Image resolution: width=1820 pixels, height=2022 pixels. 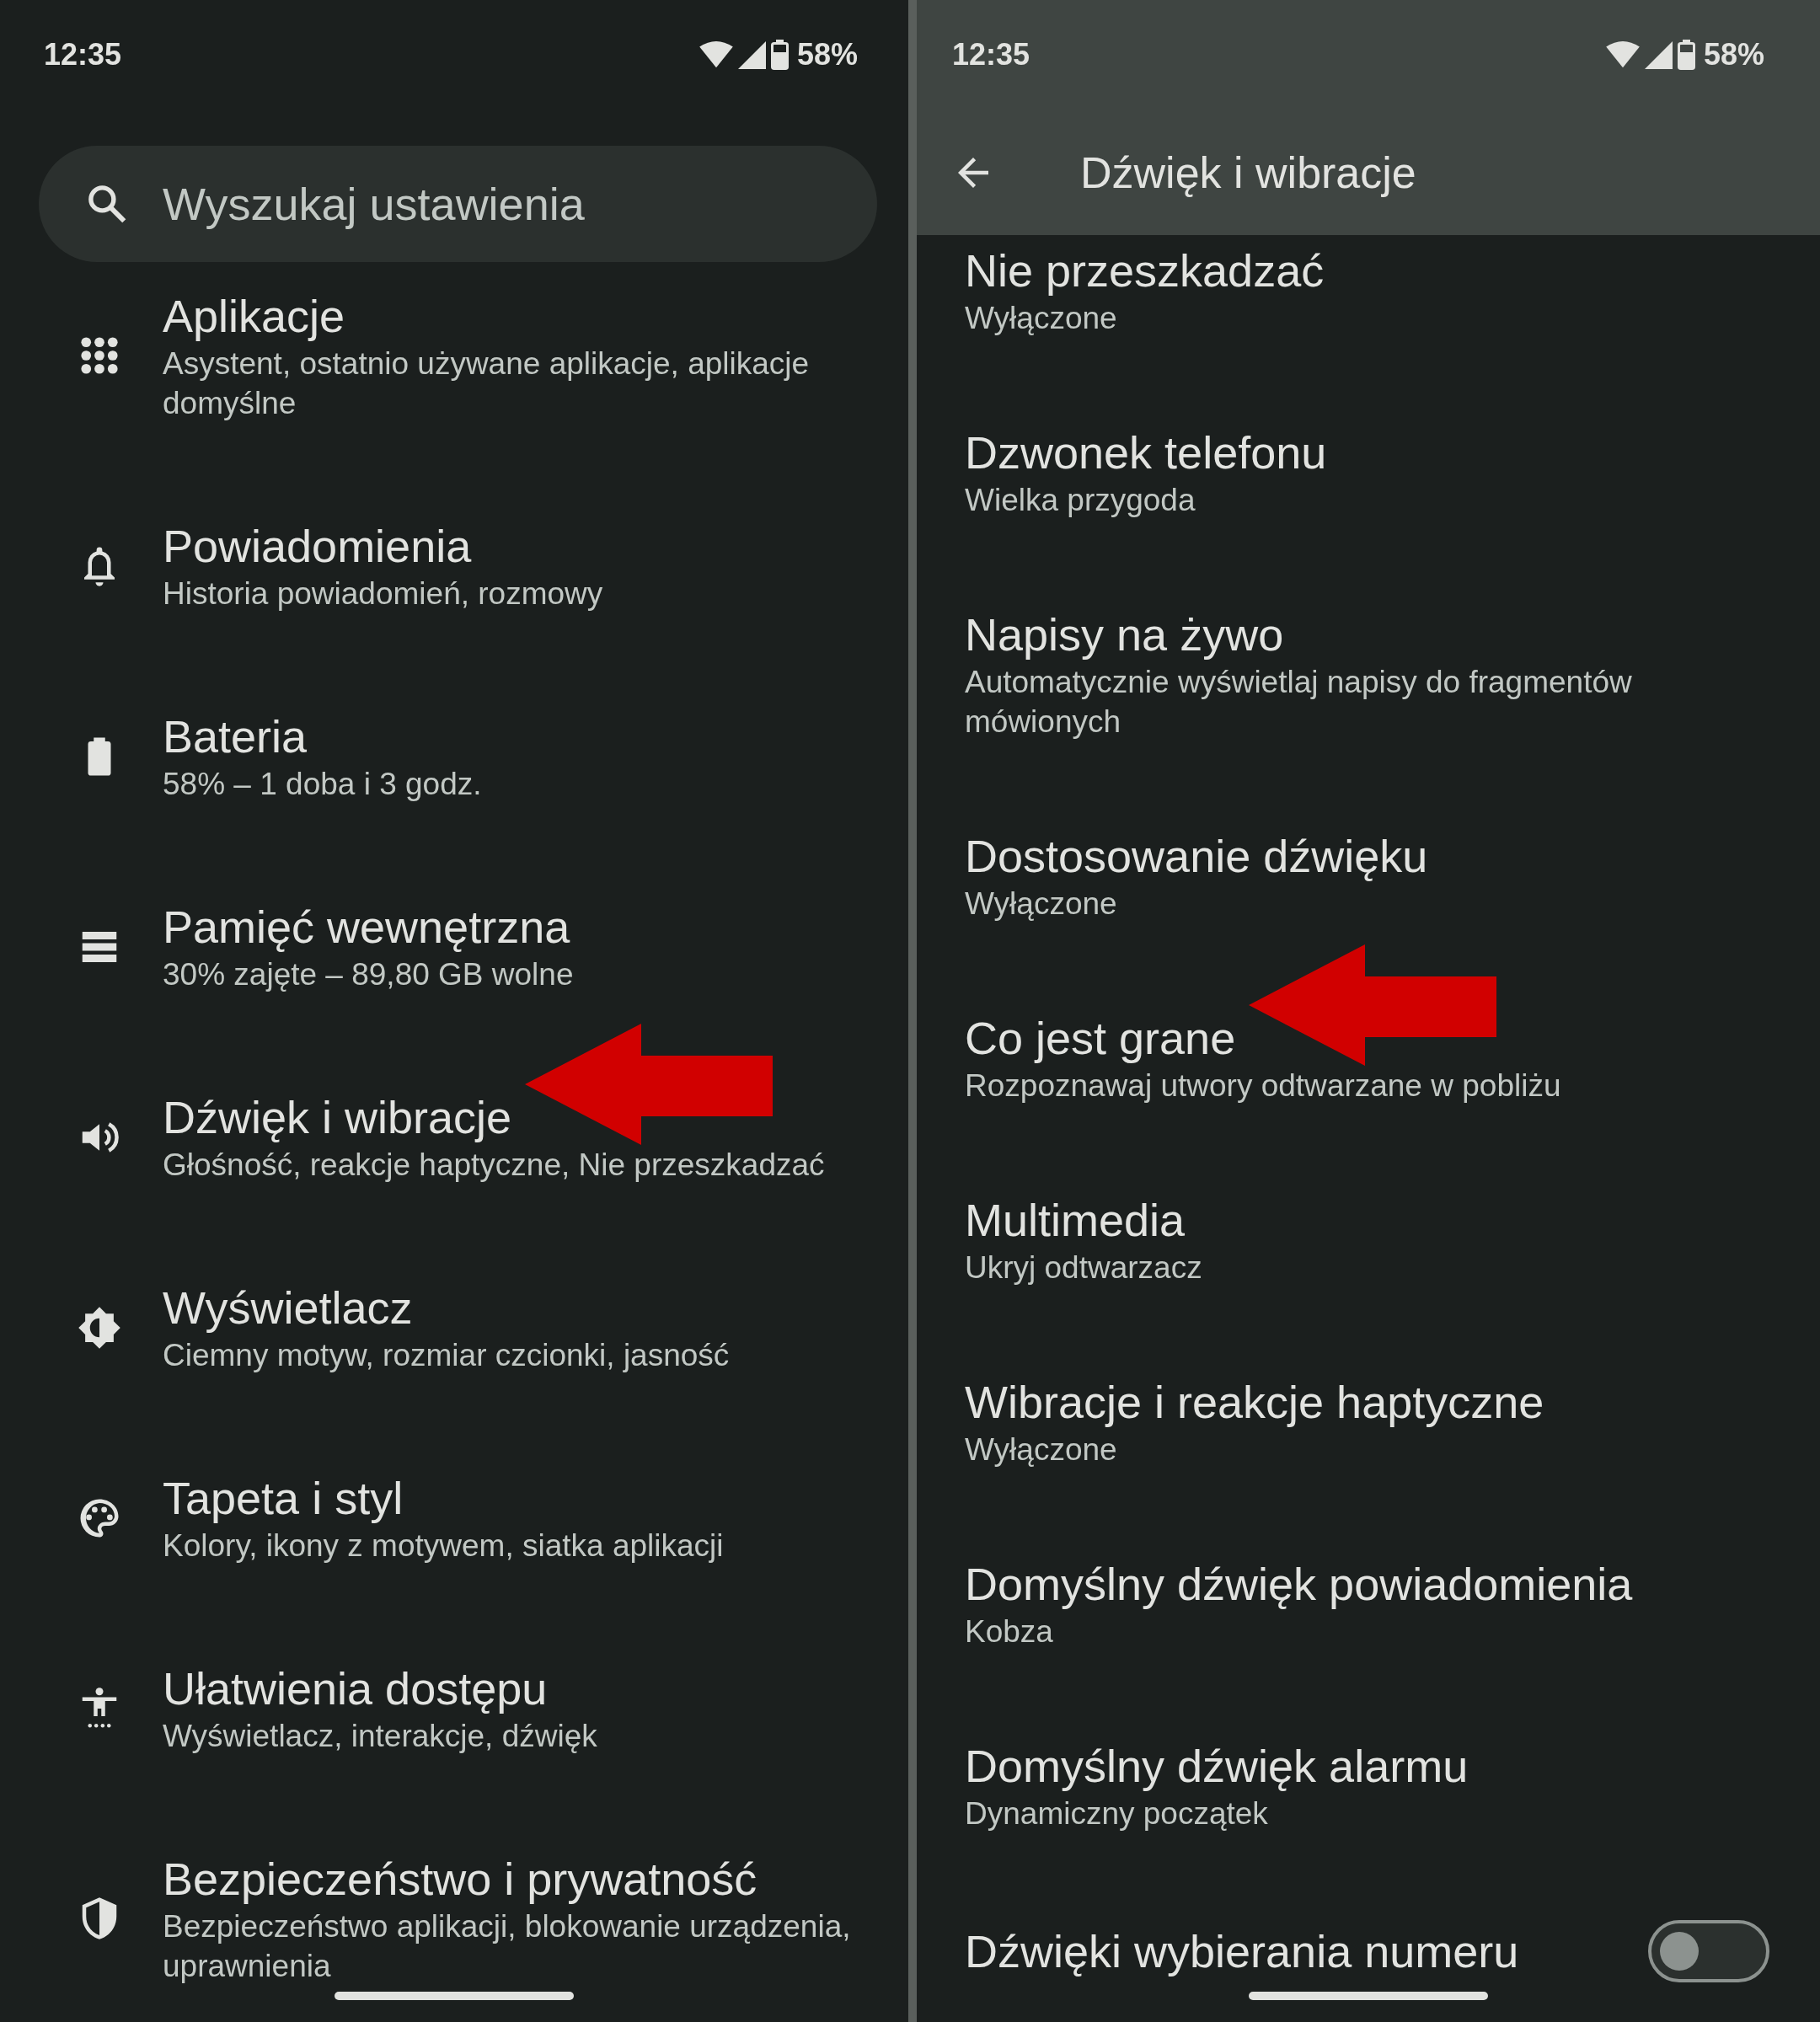 I want to click on item-summary: Rozpoznawaj utwory odtwarzane w pobliżu, so click(x=1263, y=1086).